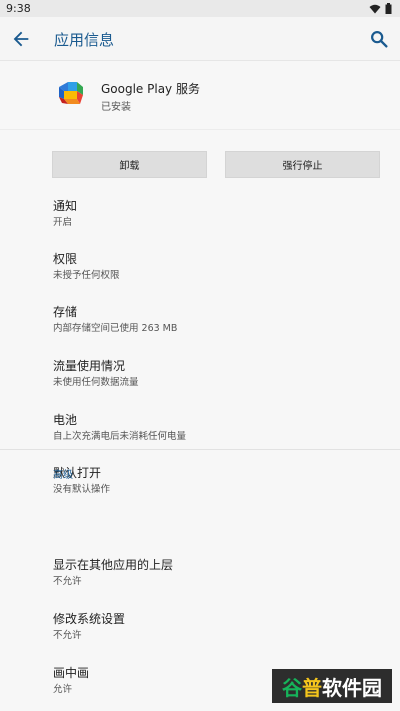 Image resolution: width=400 pixels, height=711 pixels. I want to click on watermark-text: 普, so click(312, 687).